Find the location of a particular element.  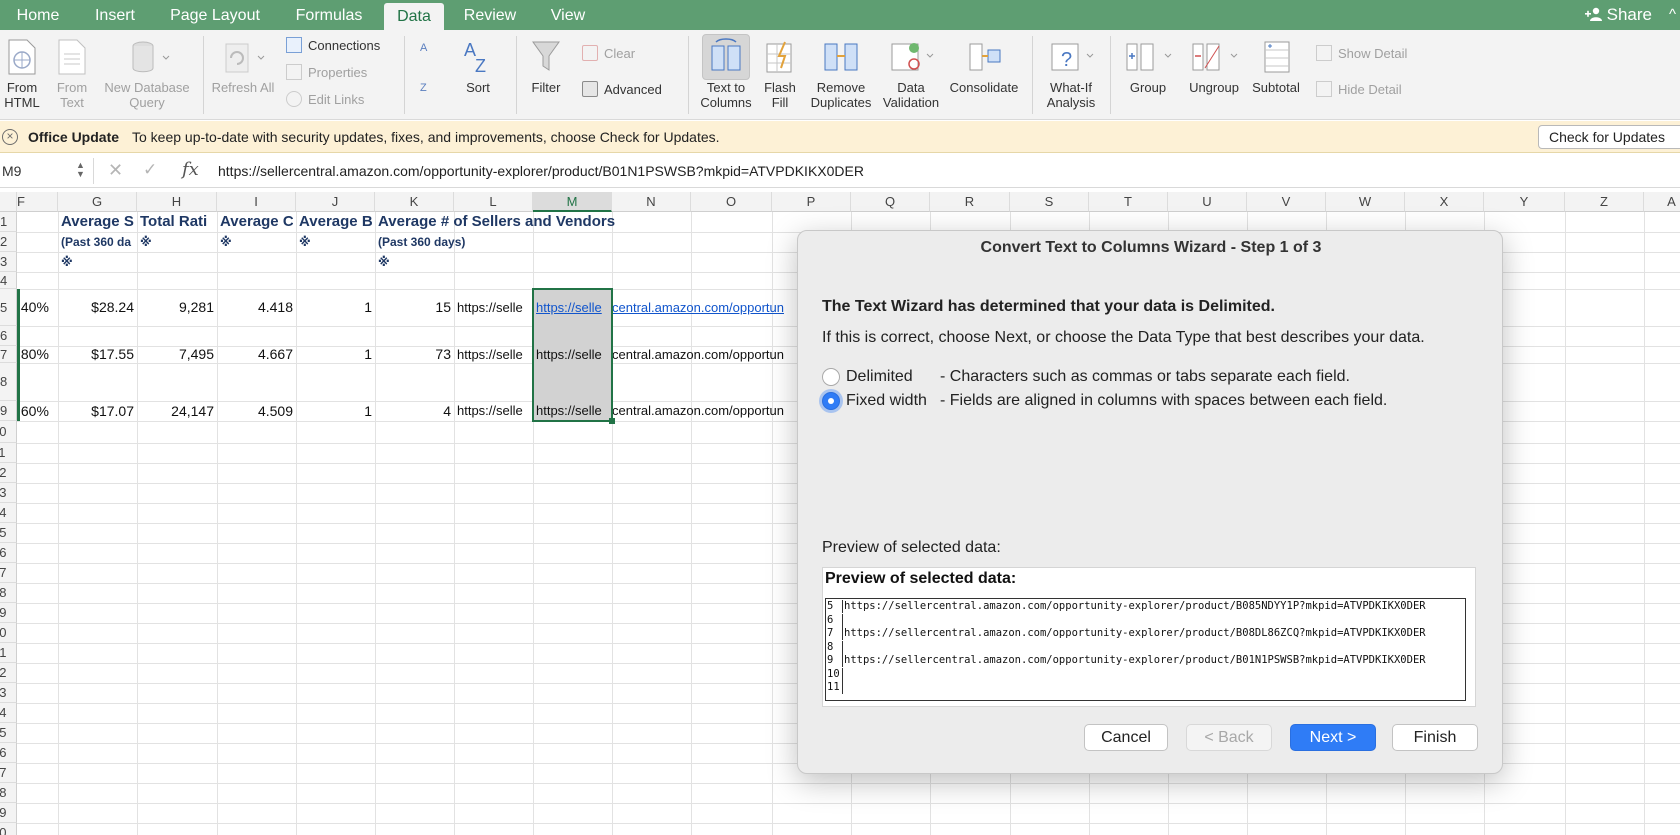

subheader-cell-k: (Past 360 days) is located at coordinates (453, 242).